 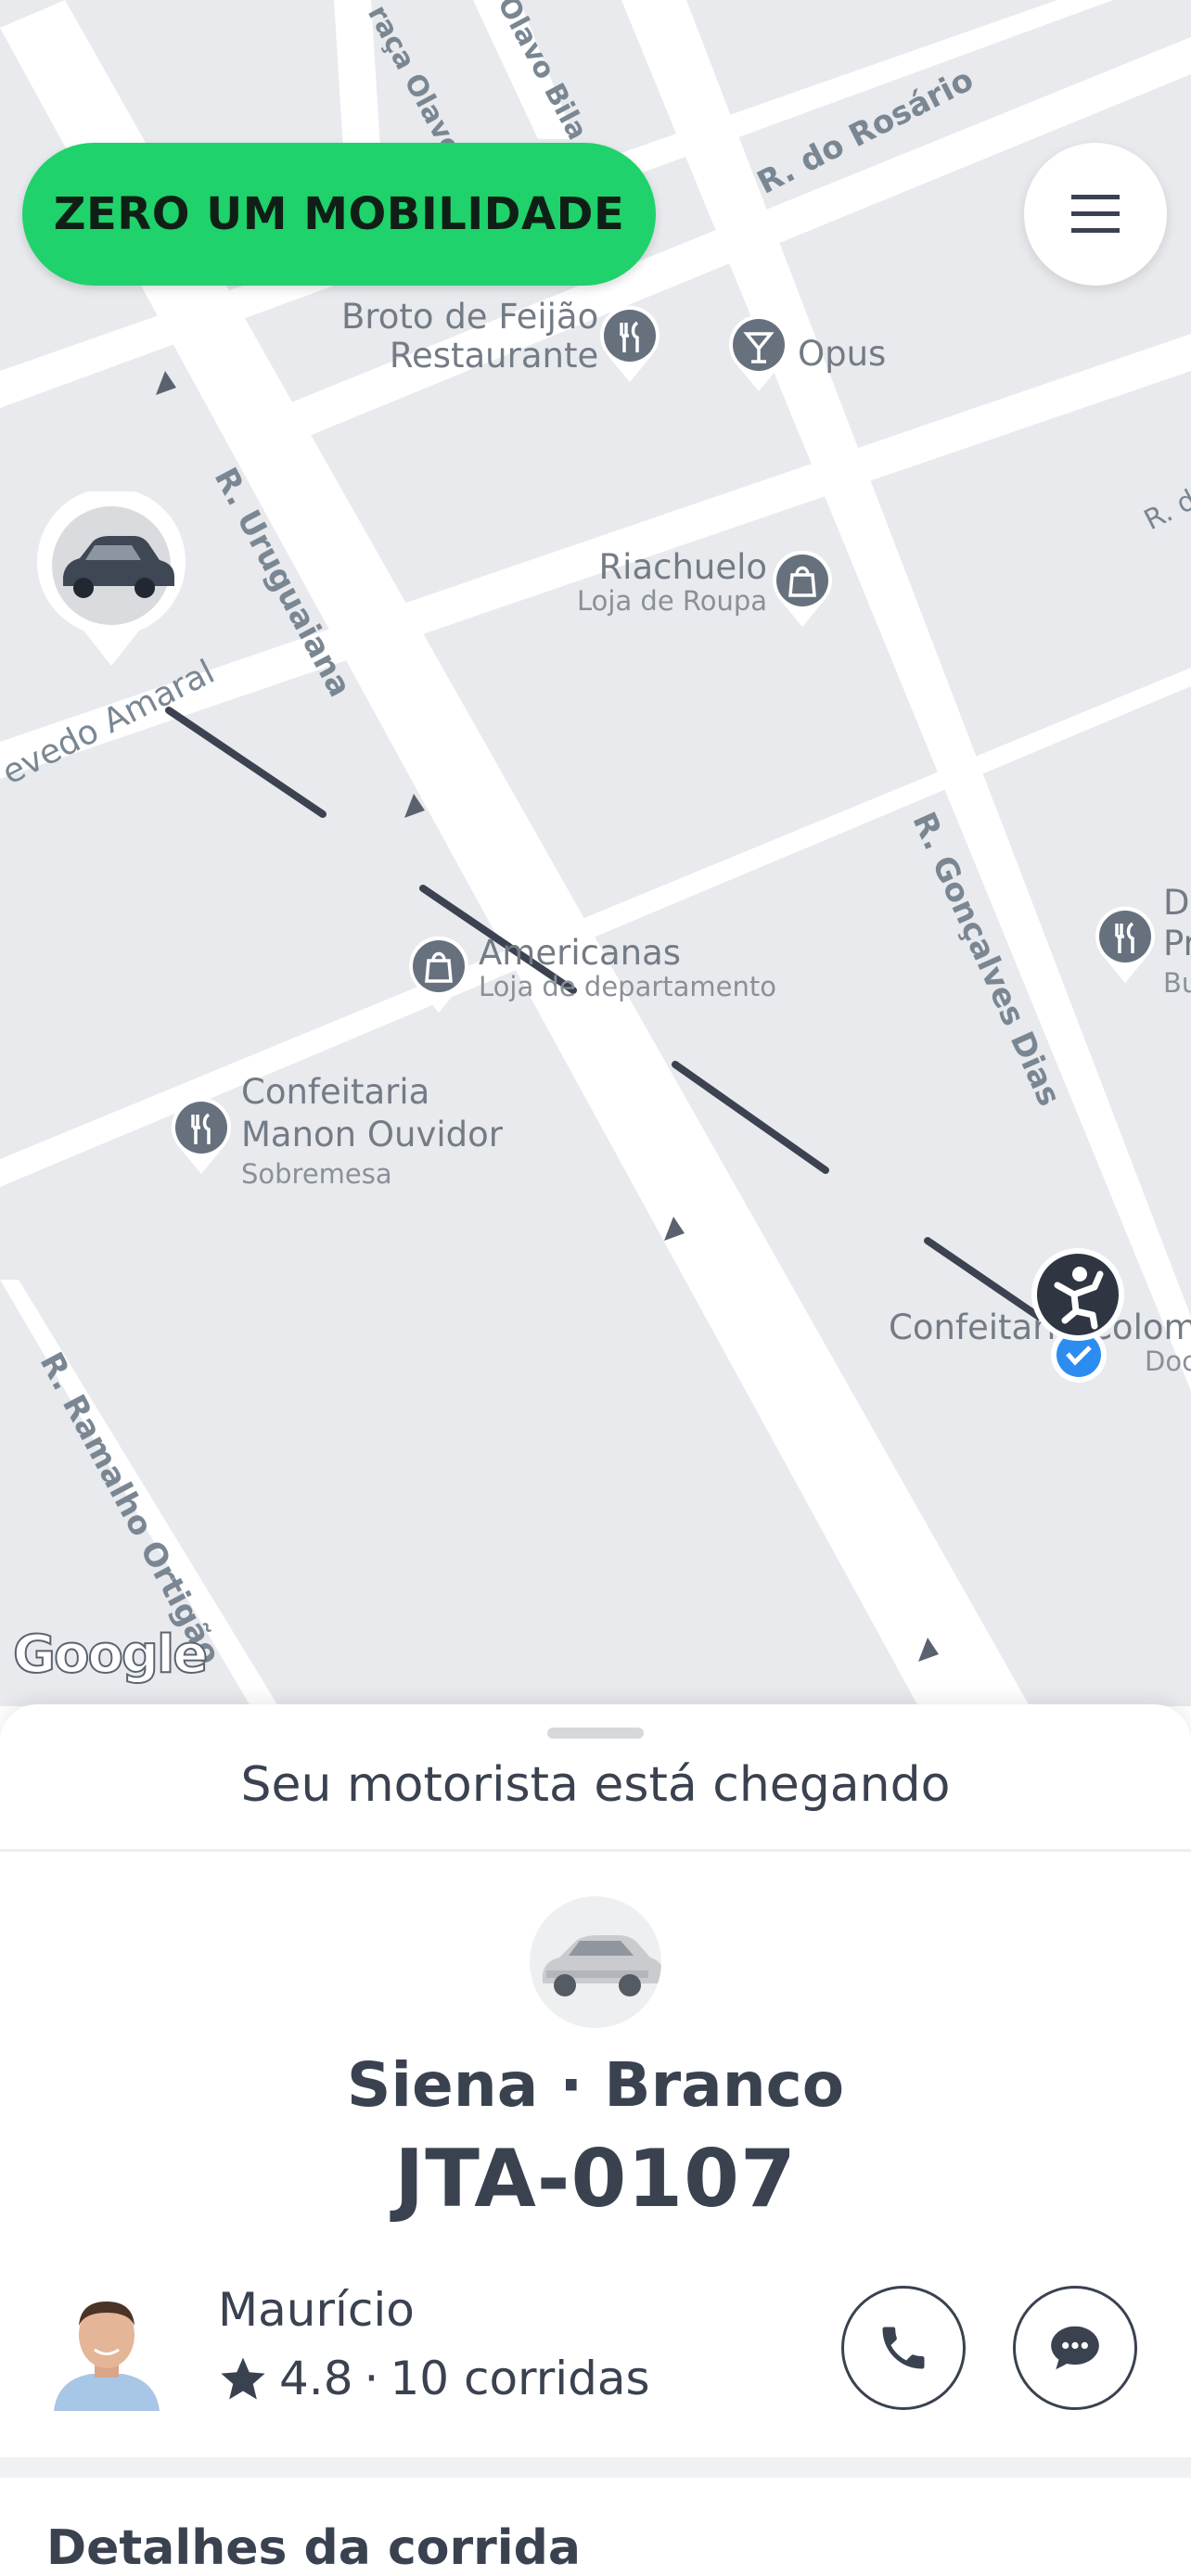 What do you see at coordinates (520, 2379) in the screenshot?
I see `driver-rides: 10 corridas` at bounding box center [520, 2379].